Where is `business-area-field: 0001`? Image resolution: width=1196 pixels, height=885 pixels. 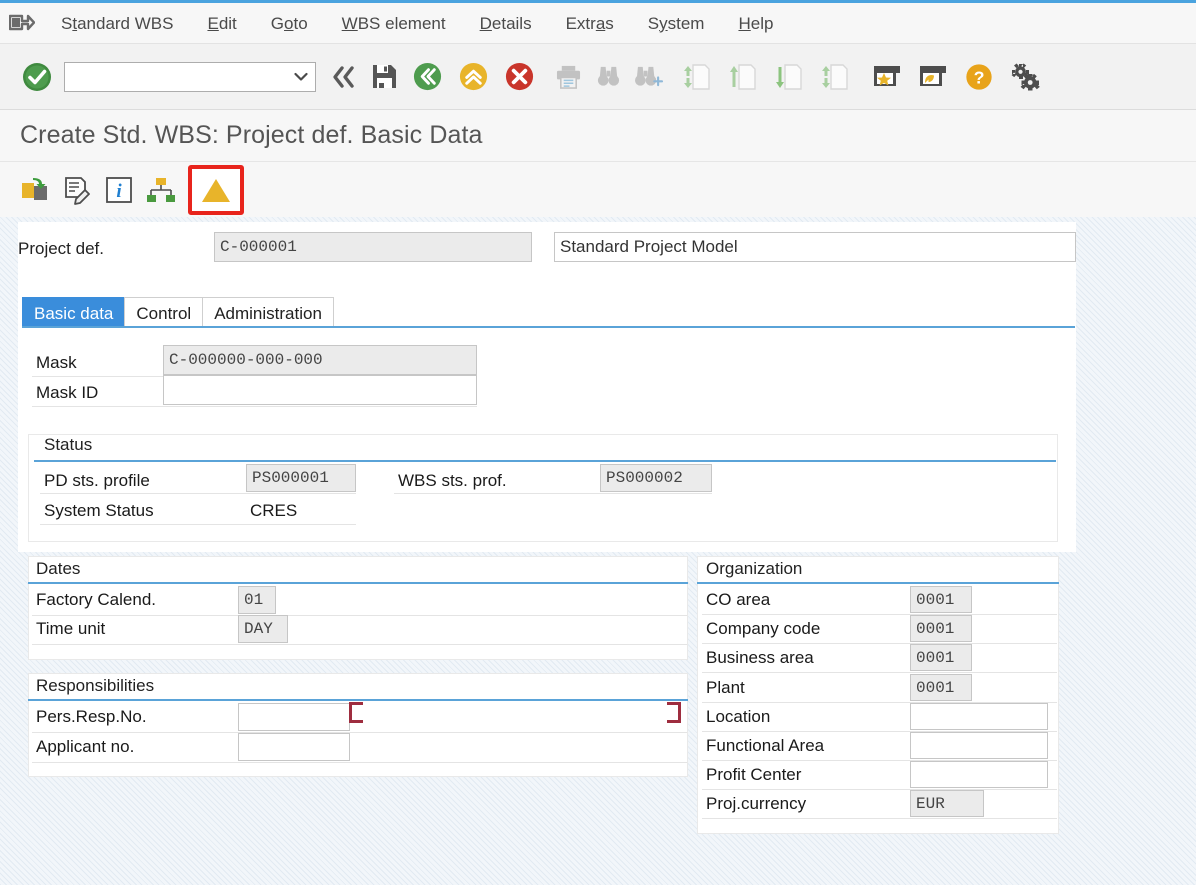 business-area-field: 0001 is located at coordinates (941, 657).